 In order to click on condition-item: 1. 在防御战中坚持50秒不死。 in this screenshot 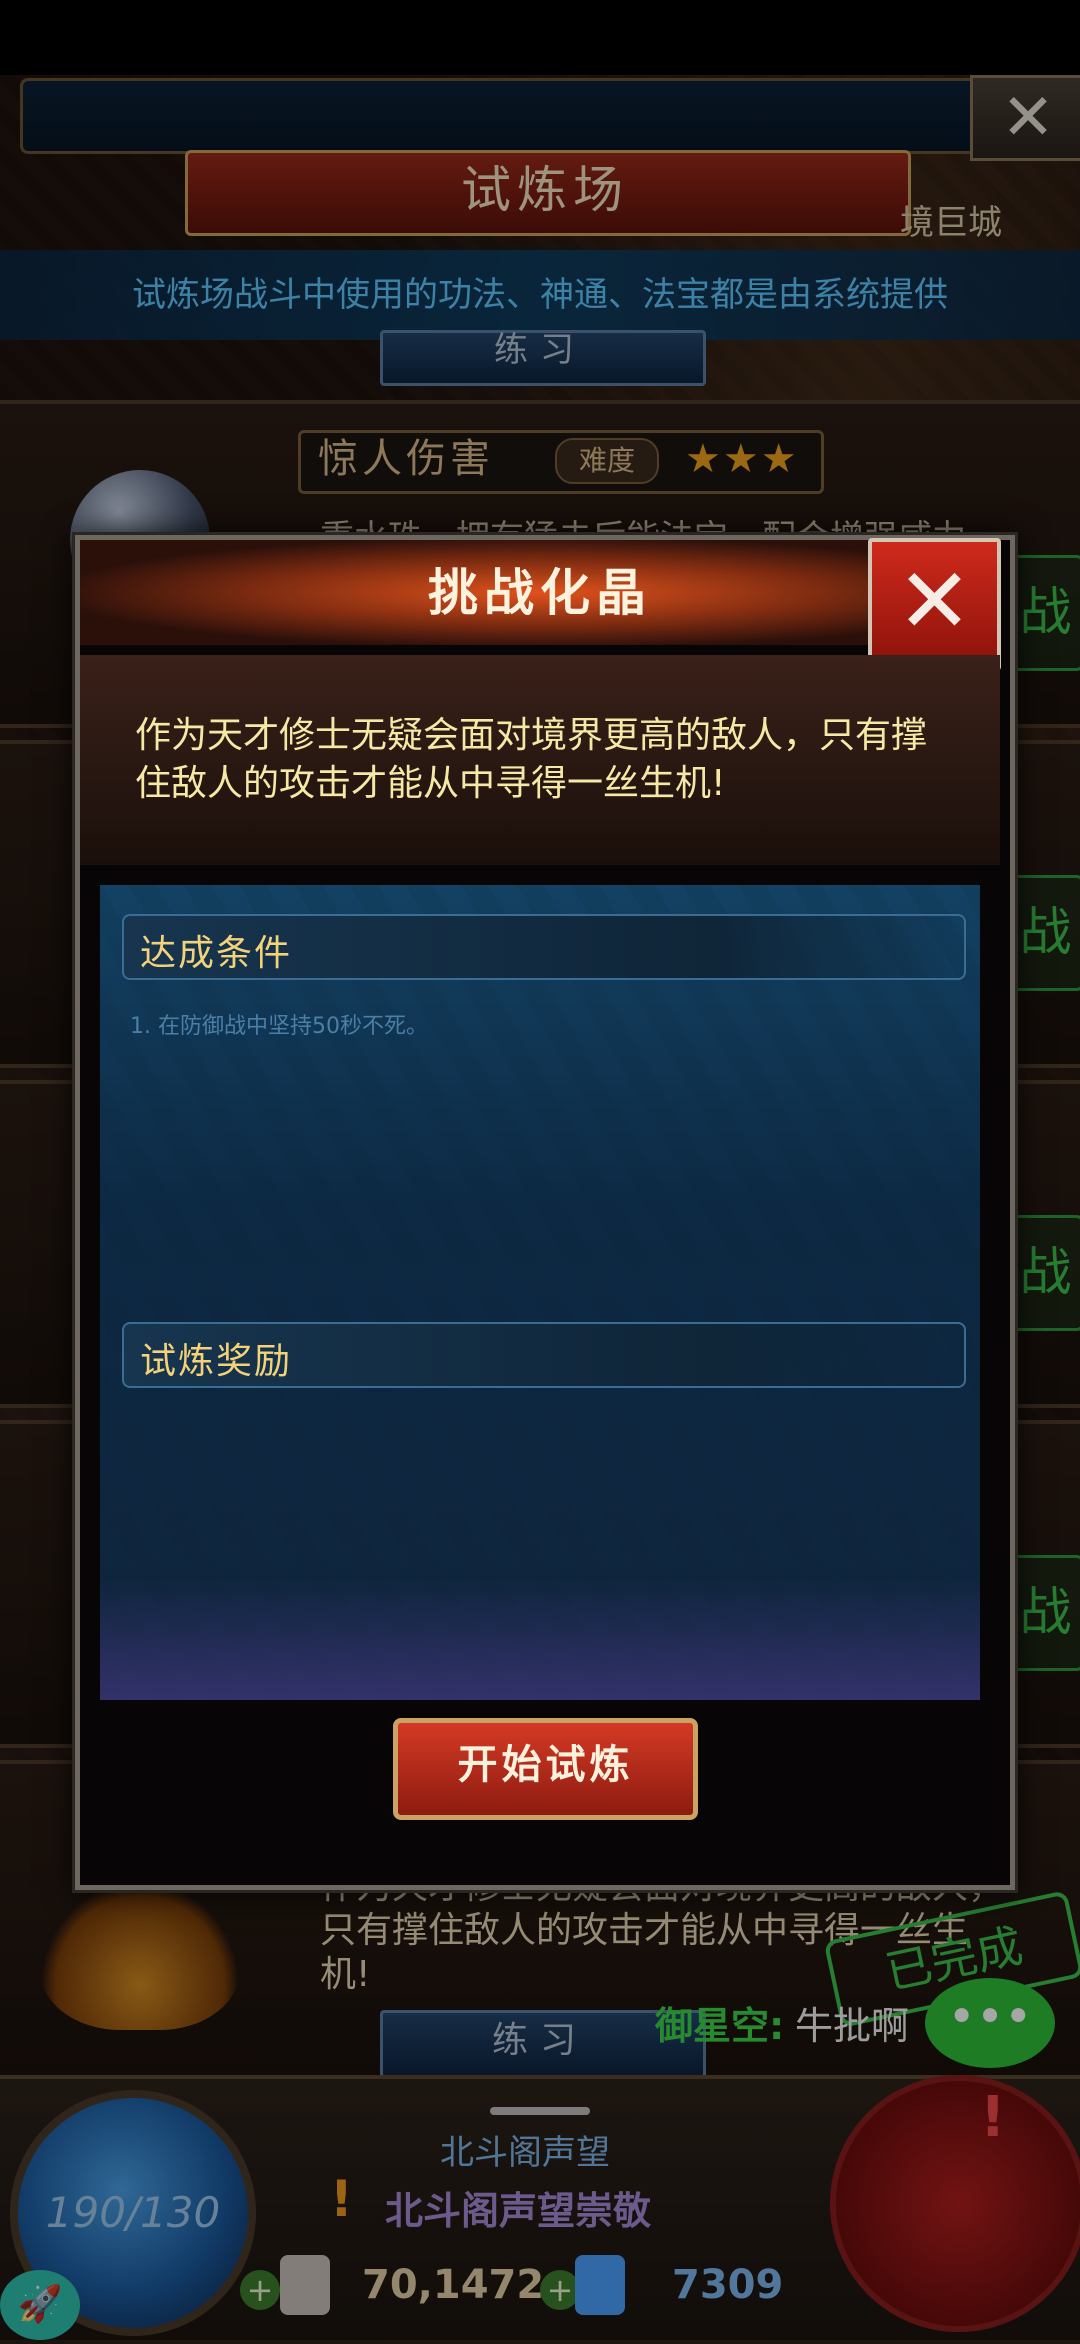, I will do `click(279, 1026)`.